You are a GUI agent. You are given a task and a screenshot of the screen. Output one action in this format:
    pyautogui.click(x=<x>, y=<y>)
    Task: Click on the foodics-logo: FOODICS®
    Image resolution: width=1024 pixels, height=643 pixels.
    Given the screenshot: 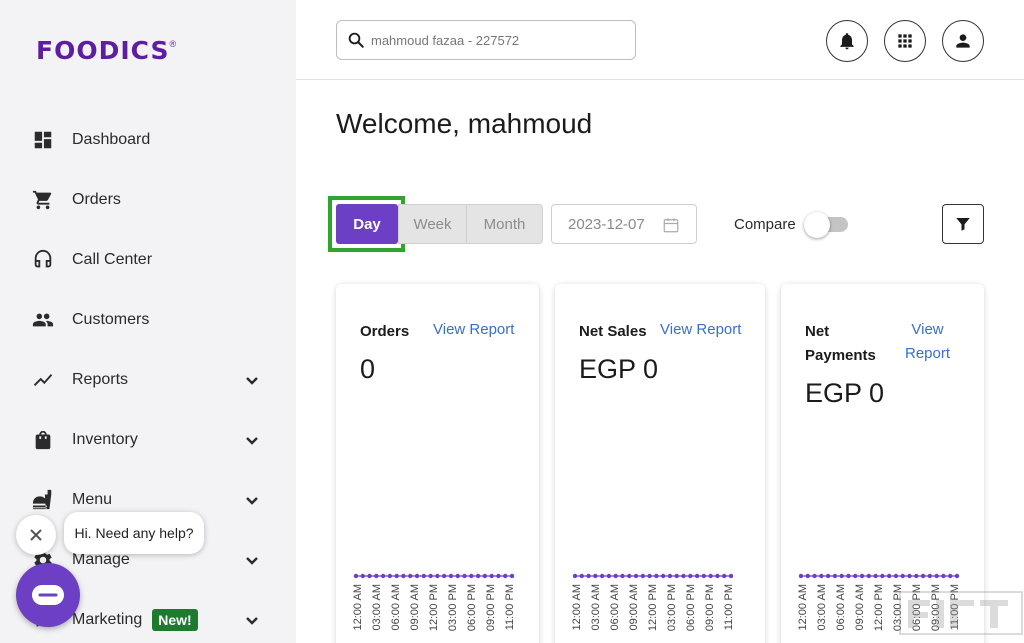 What is the action you would take?
    pyautogui.click(x=106, y=50)
    